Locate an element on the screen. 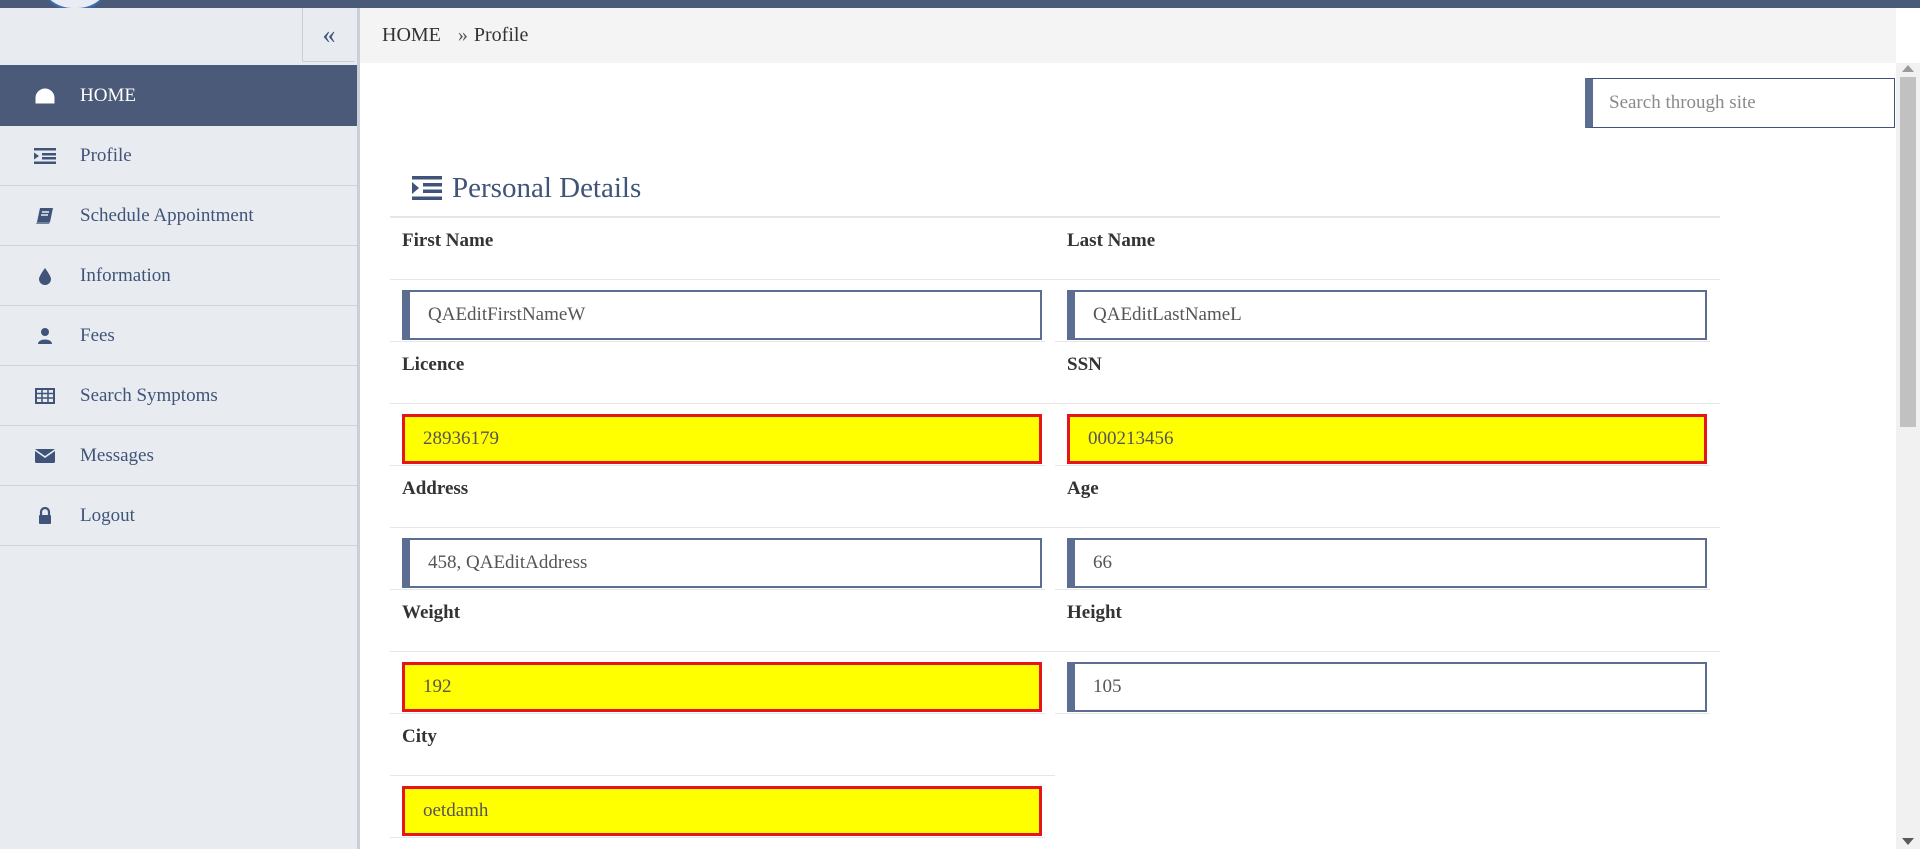 The width and height of the screenshot is (1920, 849). form-cell: Licence is located at coordinates (722, 404).